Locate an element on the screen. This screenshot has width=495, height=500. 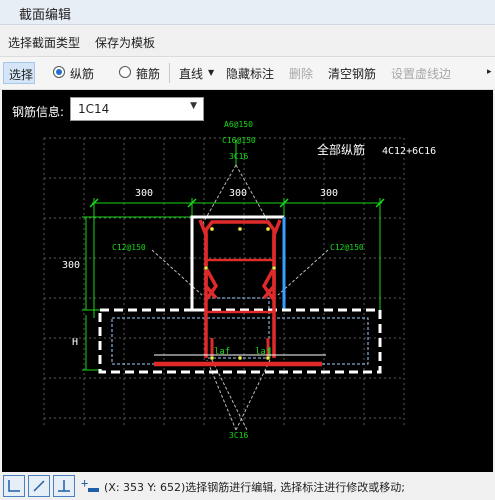
label-top-3c16: 3C16 is located at coordinates (238, 156).